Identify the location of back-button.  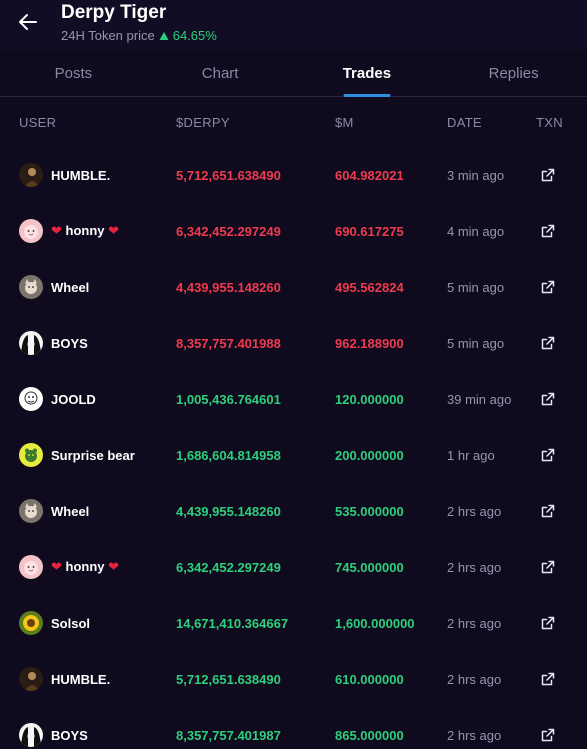
(28, 22).